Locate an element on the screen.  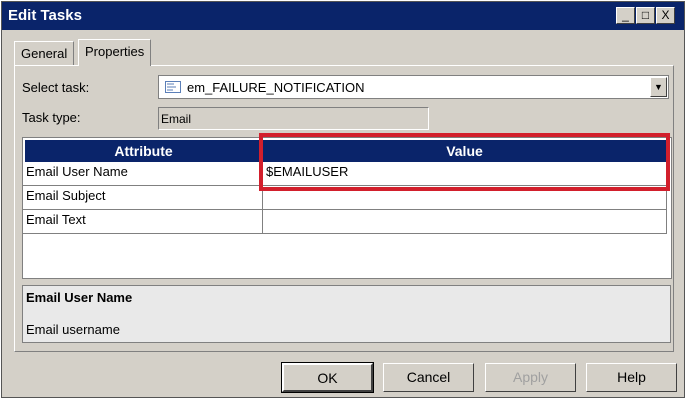
close-button: X is located at coordinates (665, 15).